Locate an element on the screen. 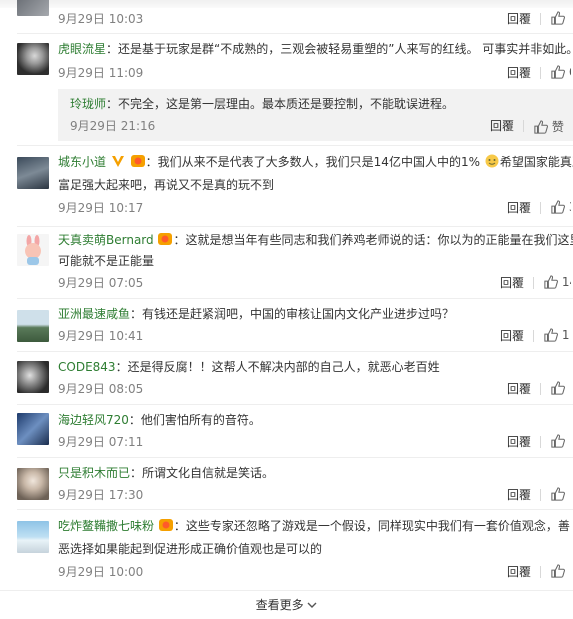  comment-date: 9月29日 07:05 is located at coordinates (101, 283).